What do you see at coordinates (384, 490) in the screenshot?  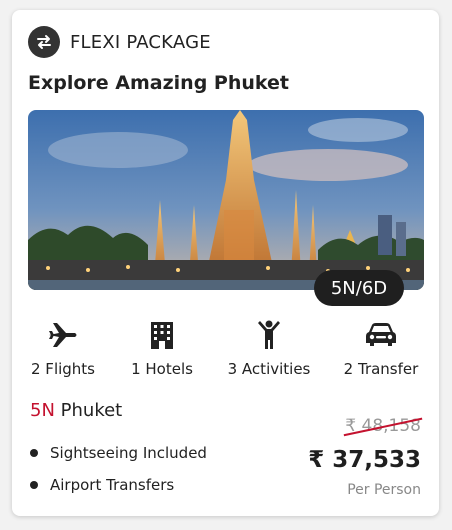 I see `price-unit: Per Person` at bounding box center [384, 490].